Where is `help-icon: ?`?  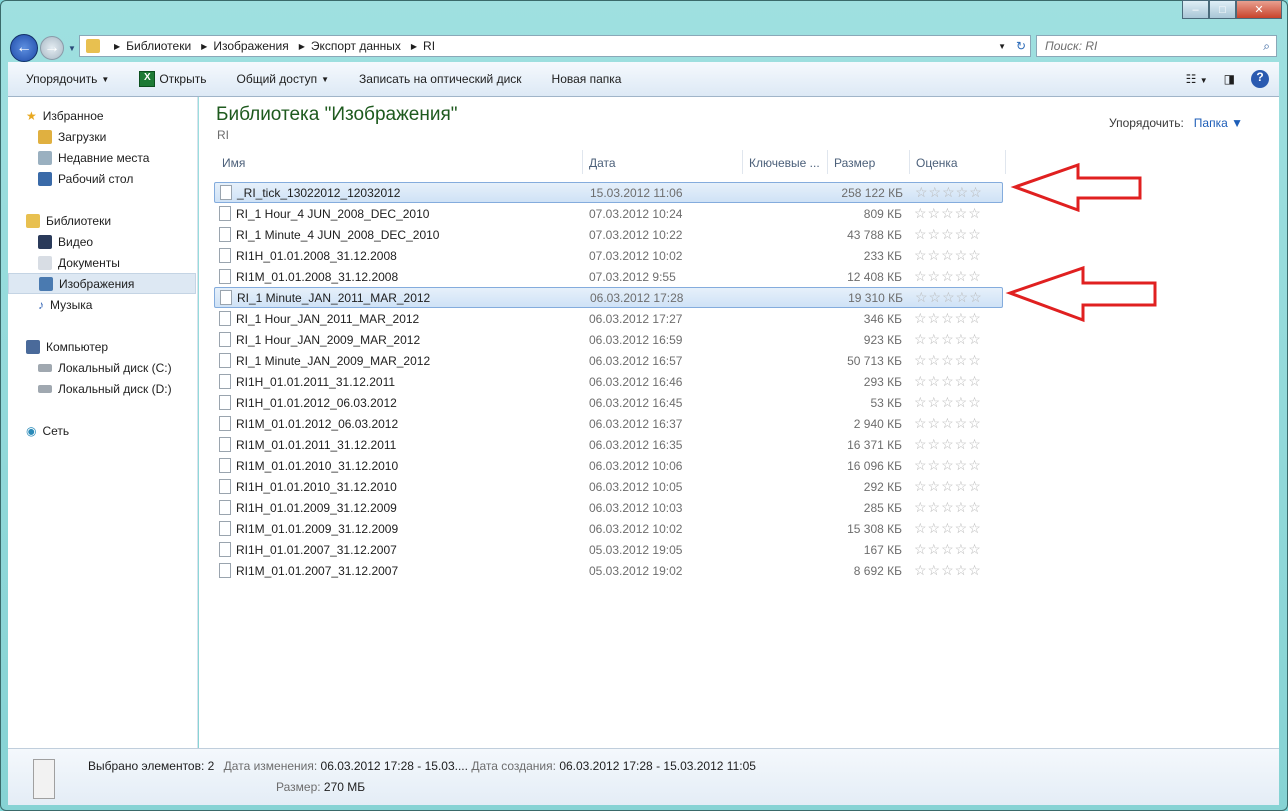 help-icon: ? is located at coordinates (1260, 79).